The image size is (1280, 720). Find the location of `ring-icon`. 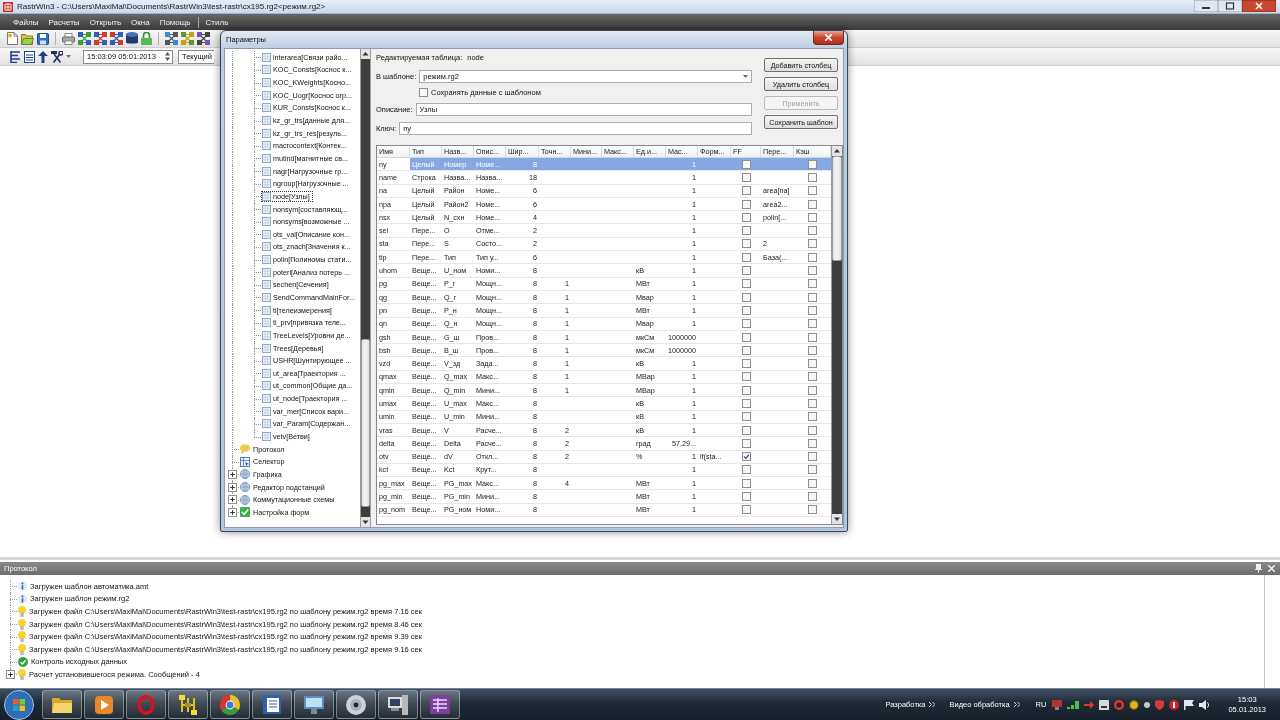

ring-icon is located at coordinates (1119, 704).